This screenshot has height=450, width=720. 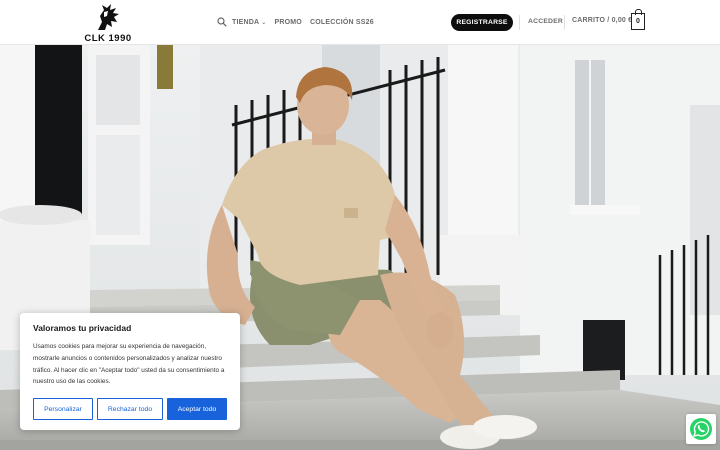 I want to click on nav-item-label: PROMO, so click(x=288, y=22).